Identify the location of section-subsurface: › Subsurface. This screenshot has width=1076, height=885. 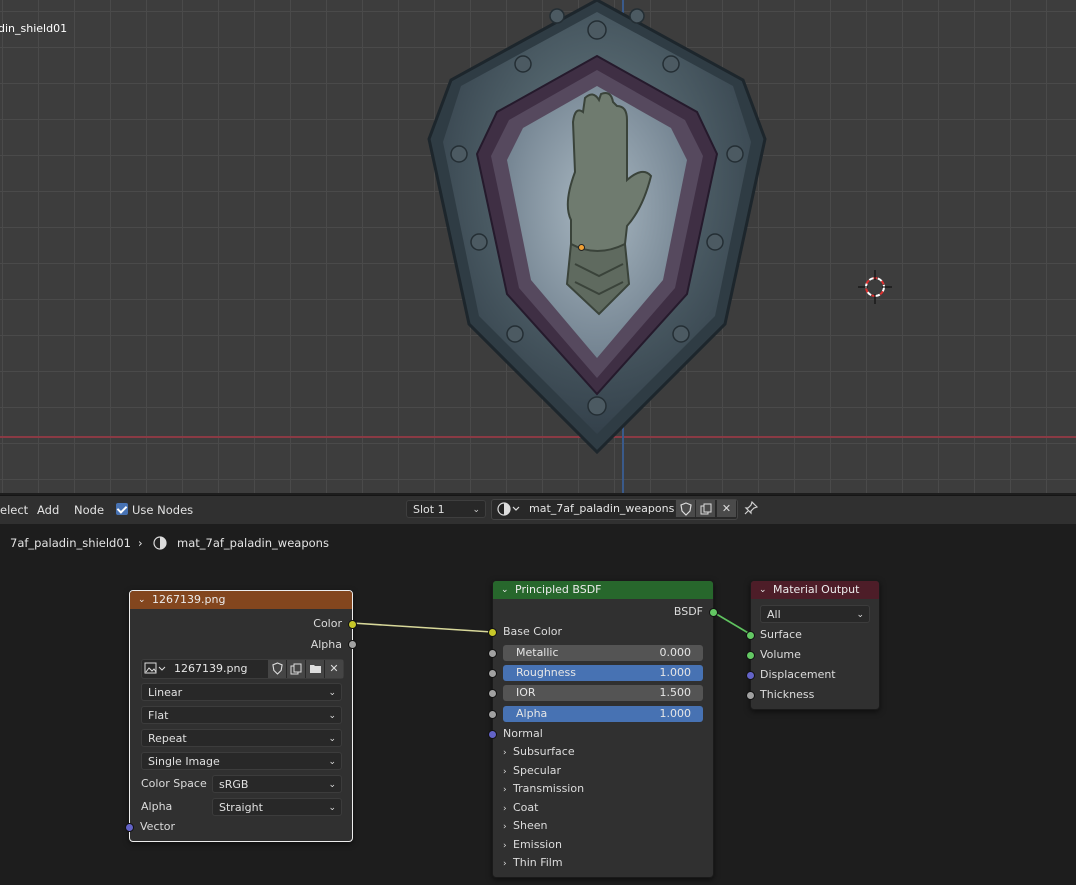
(539, 751).